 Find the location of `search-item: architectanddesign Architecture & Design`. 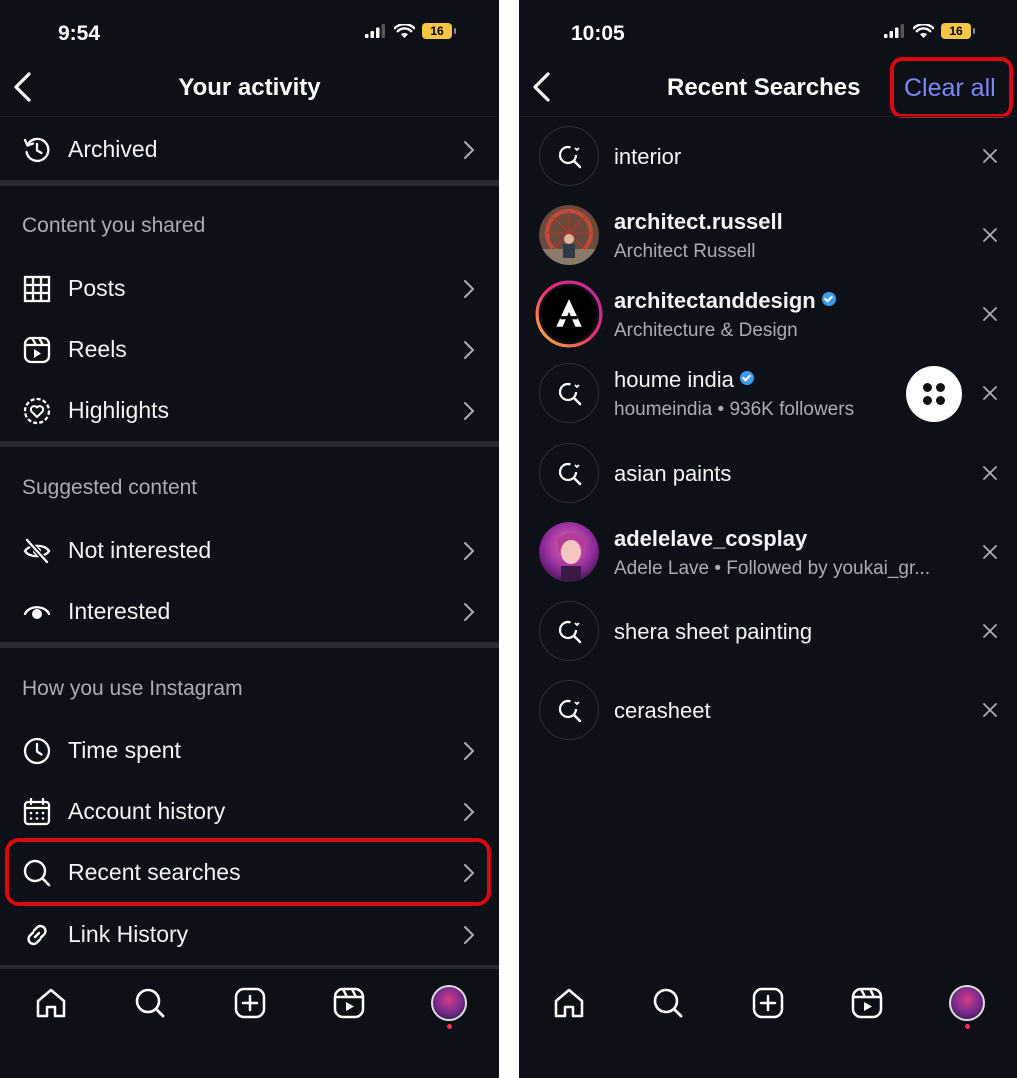

search-item: architectanddesign Architecture & Design is located at coordinates (768, 314).